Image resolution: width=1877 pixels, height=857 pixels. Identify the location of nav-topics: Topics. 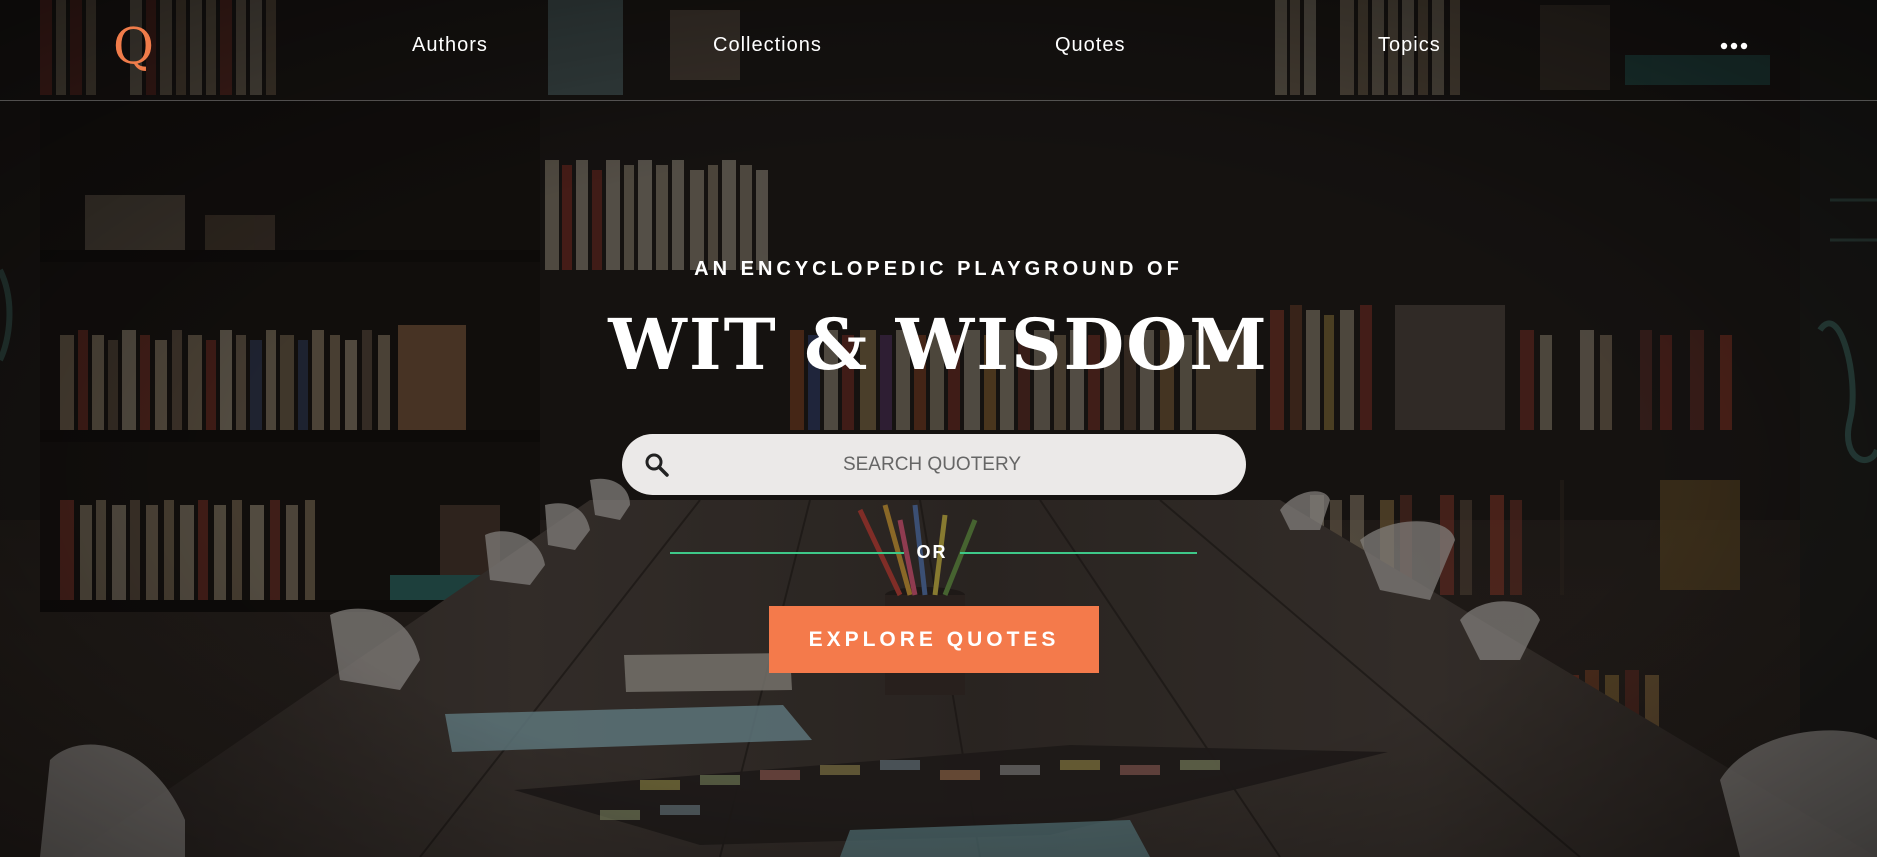
(1409, 45).